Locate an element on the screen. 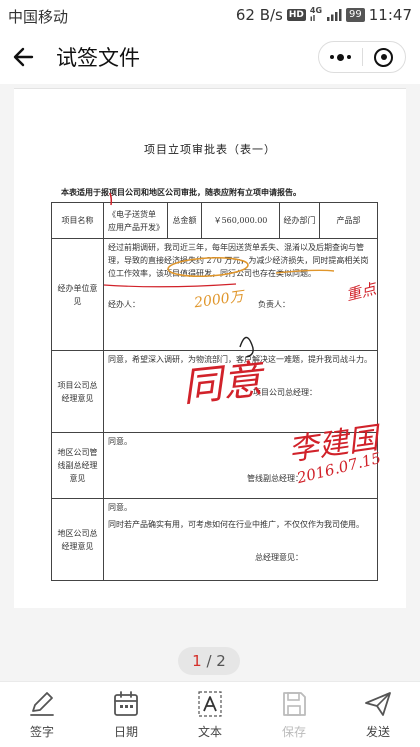 The image size is (420, 747). sign-button: 签字 is located at coordinates (42, 714).